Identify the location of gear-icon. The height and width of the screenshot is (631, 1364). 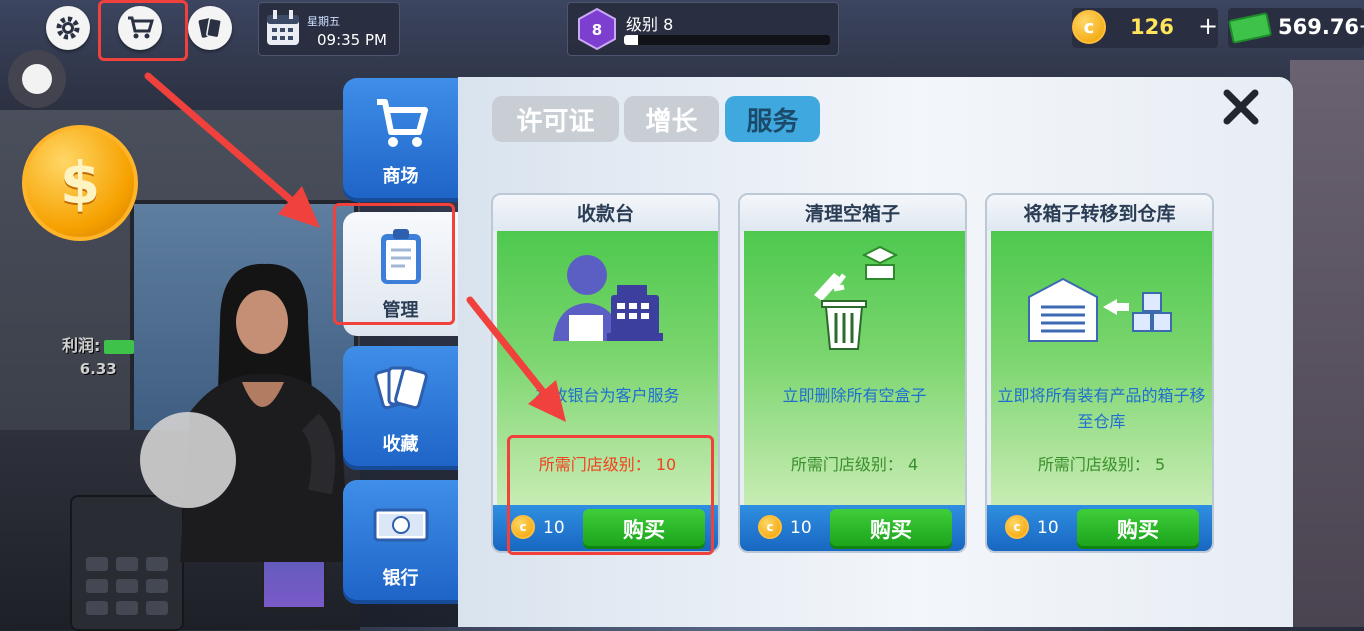
(68, 28).